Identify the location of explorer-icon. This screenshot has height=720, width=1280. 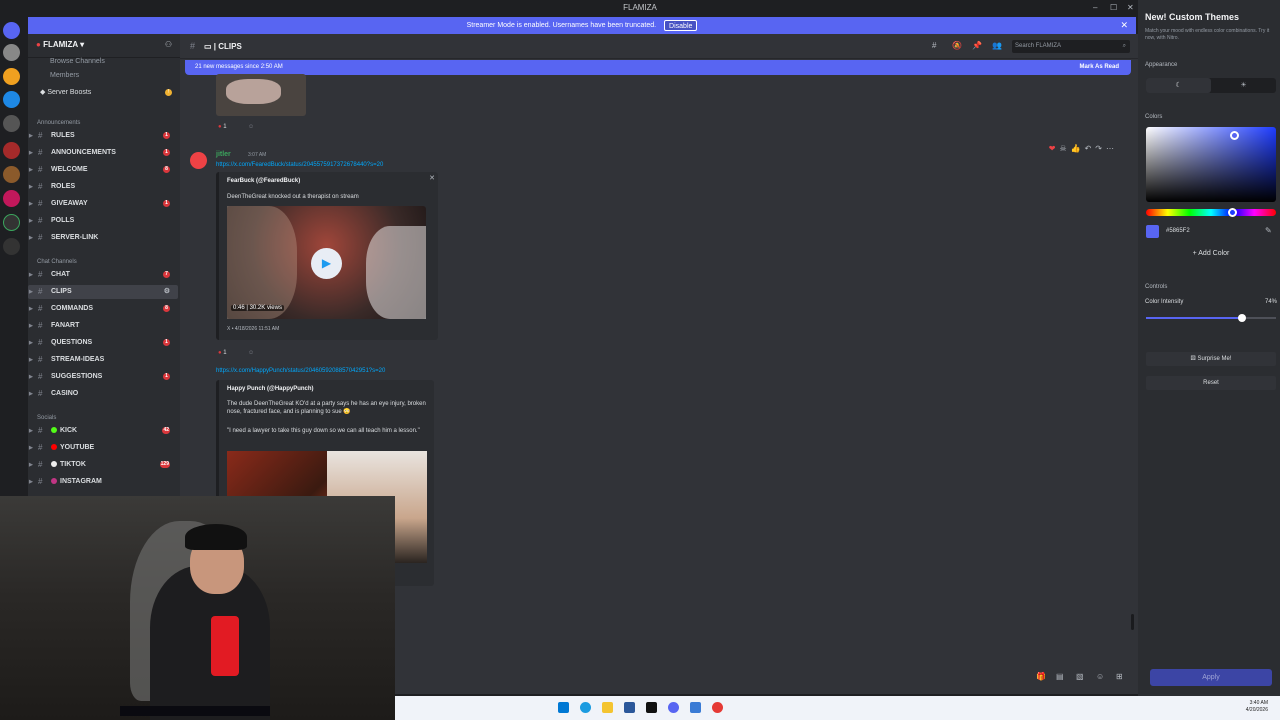
(607, 707).